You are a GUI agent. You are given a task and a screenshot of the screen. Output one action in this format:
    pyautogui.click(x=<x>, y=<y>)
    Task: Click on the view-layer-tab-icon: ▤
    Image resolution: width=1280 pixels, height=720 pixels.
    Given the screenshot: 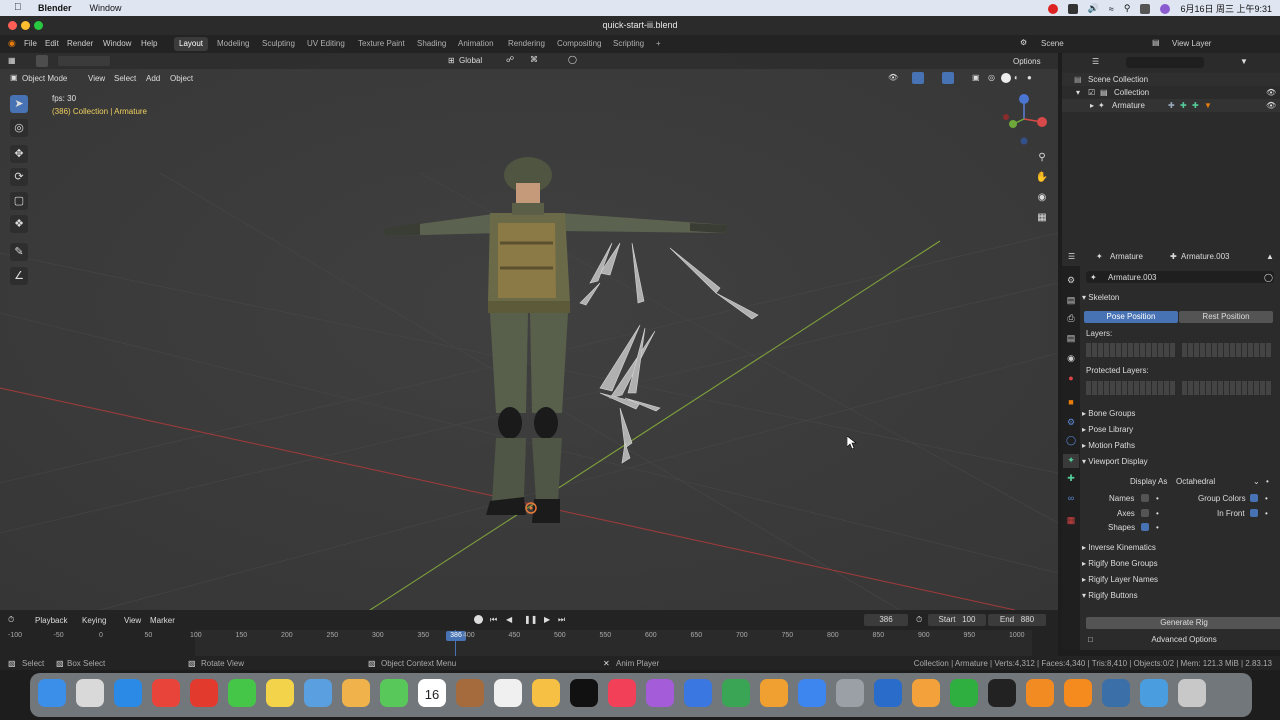 What is the action you would take?
    pyautogui.click(x=1071, y=338)
    